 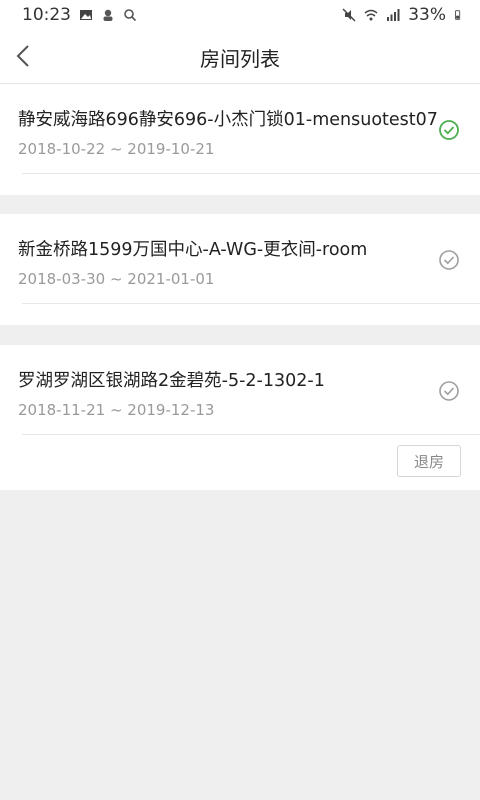 What do you see at coordinates (193, 250) in the screenshot?
I see `room-name: 新金桥路1599万国中心-A-WG-更衣间-room` at bounding box center [193, 250].